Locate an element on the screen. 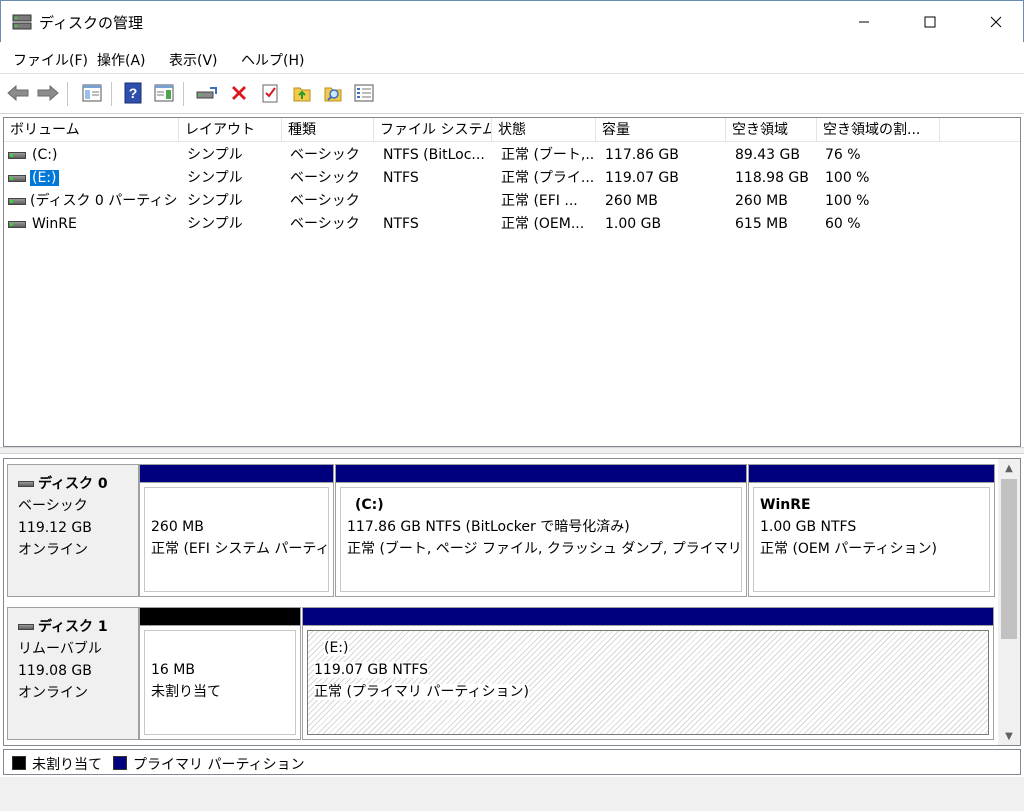  help-button: ? is located at coordinates (133, 93).